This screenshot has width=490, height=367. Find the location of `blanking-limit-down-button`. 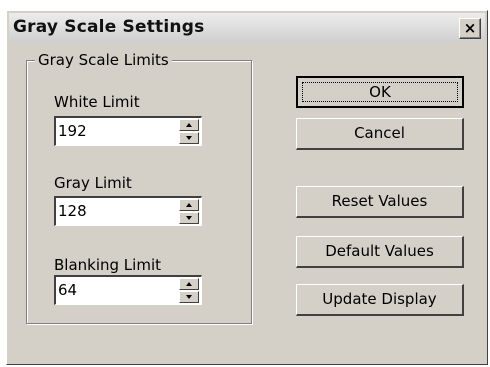

blanking-limit-down-button is located at coordinates (189, 297).